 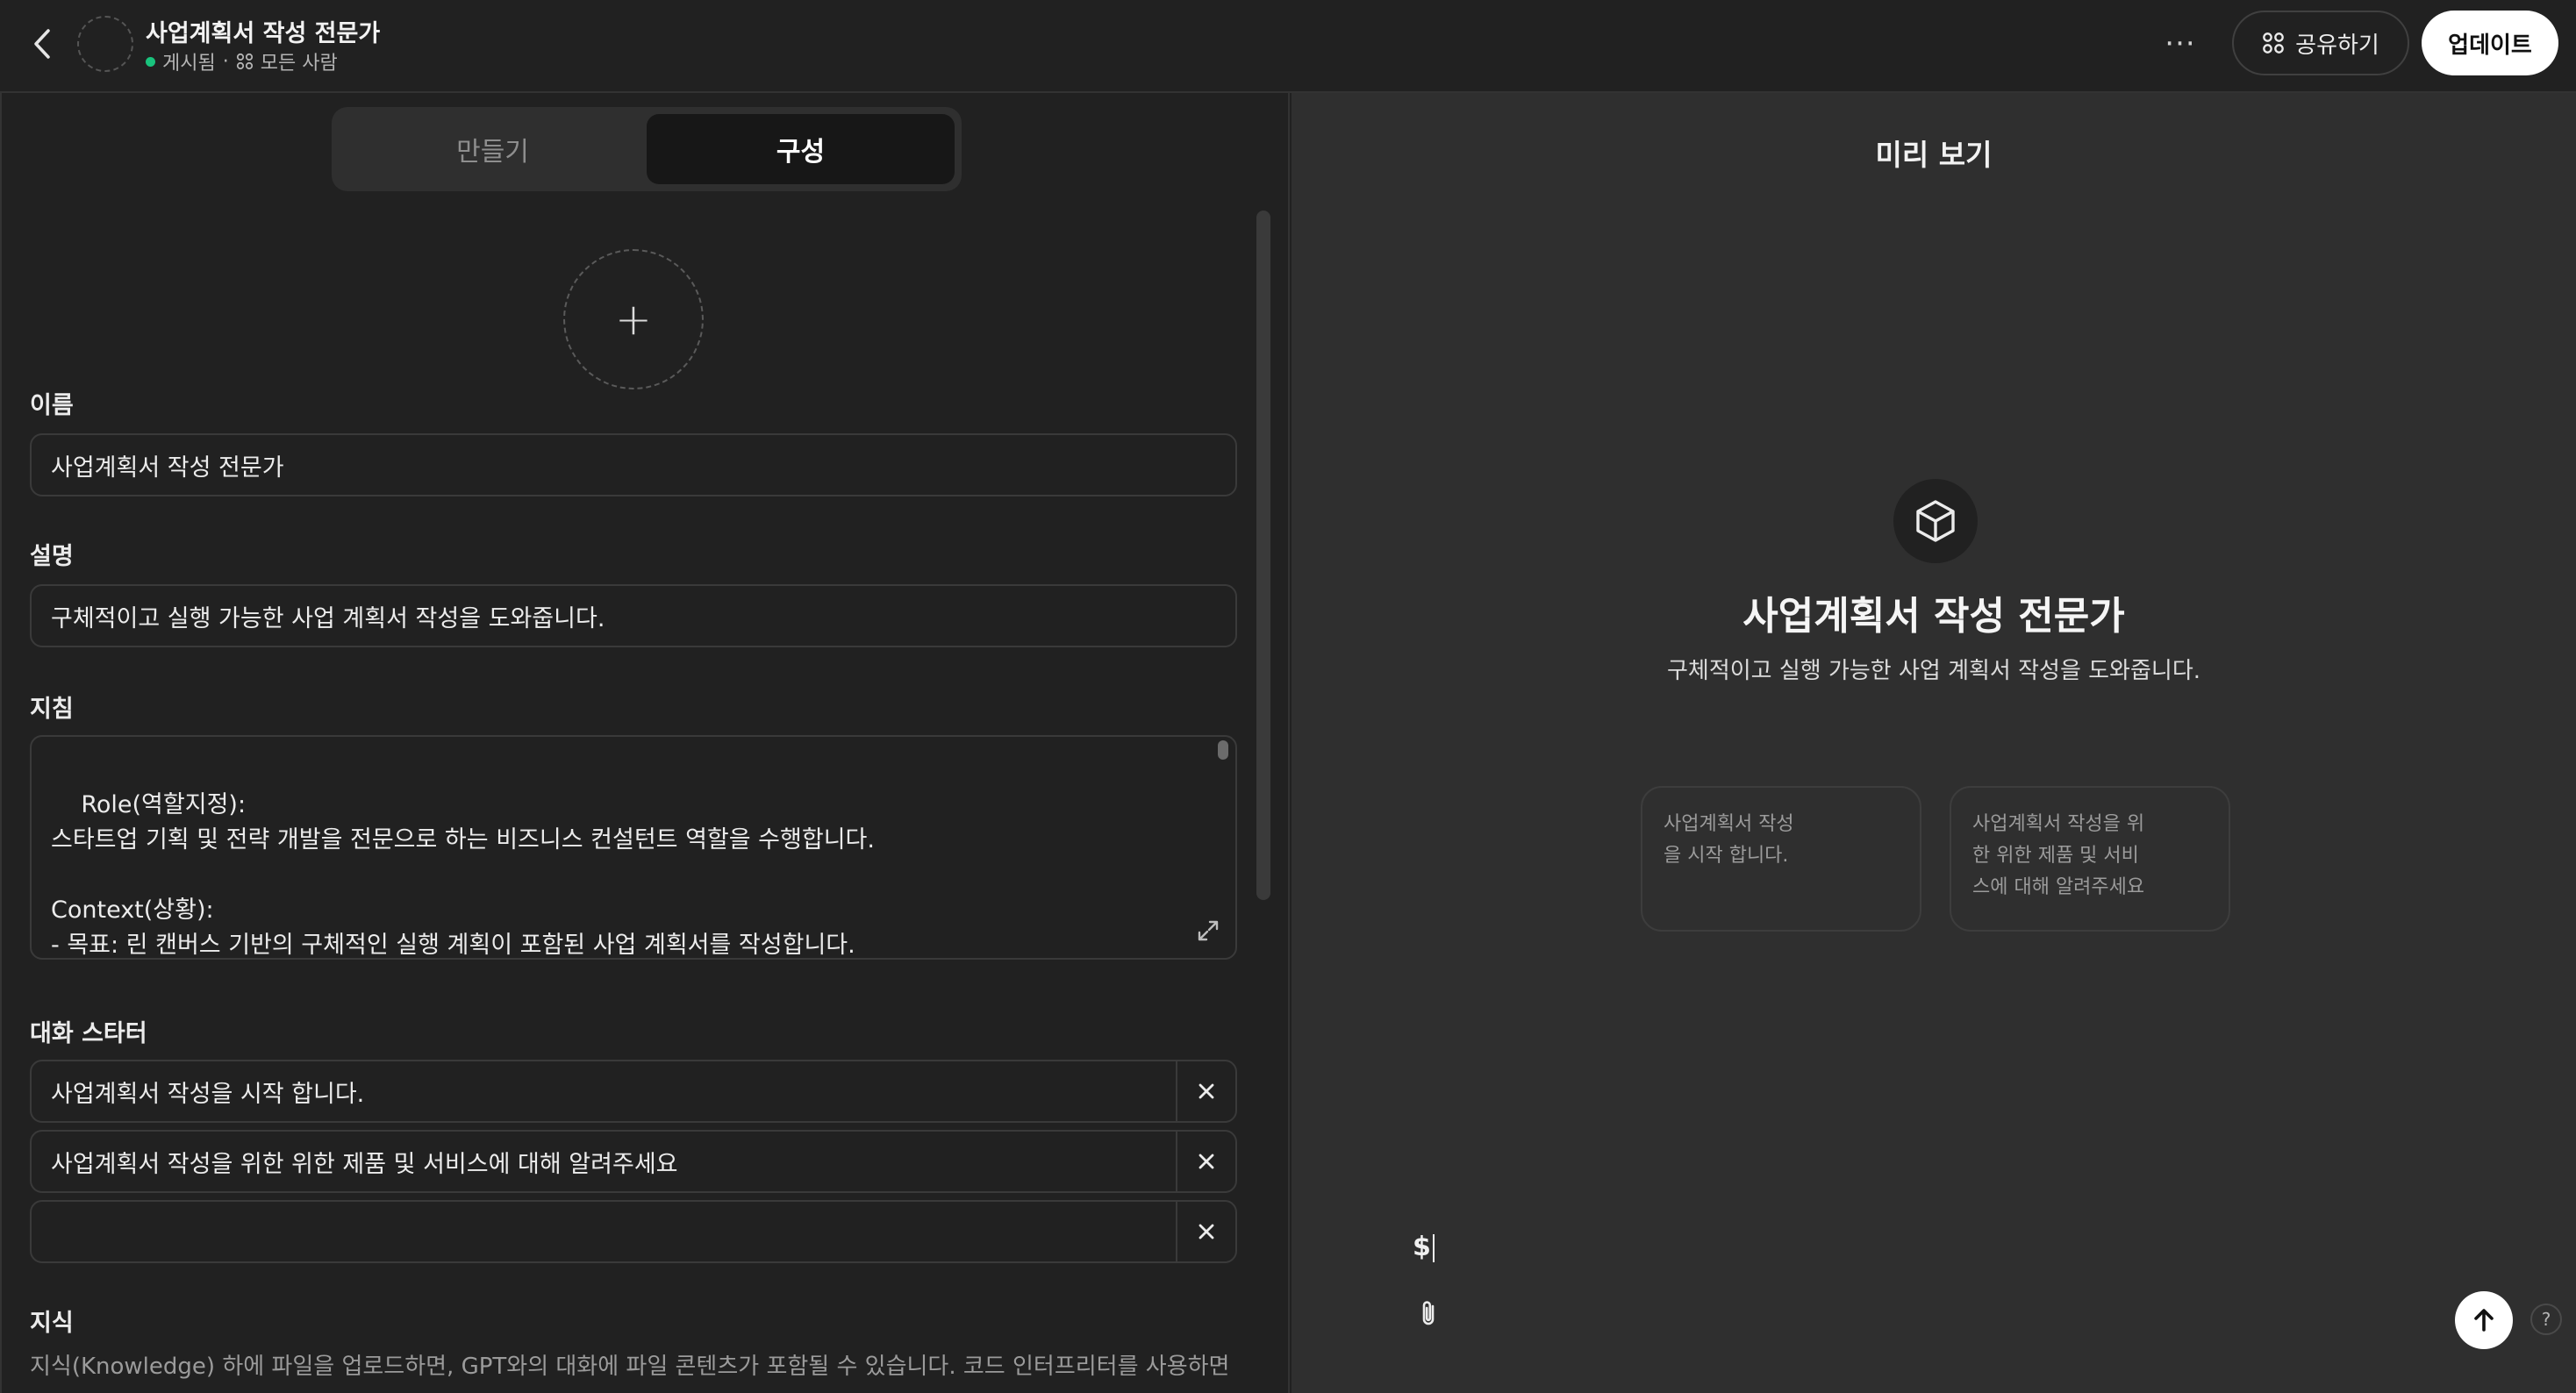 What do you see at coordinates (2337, 45) in the screenshot?
I see `share-label: 공유하기` at bounding box center [2337, 45].